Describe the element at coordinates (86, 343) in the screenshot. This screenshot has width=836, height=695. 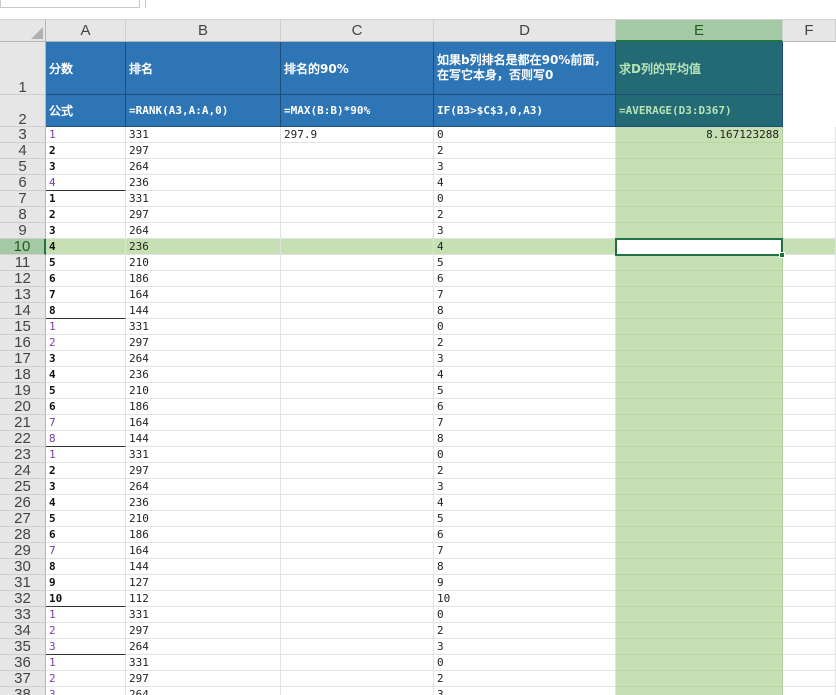
I see `cell-a16: 2` at that location.